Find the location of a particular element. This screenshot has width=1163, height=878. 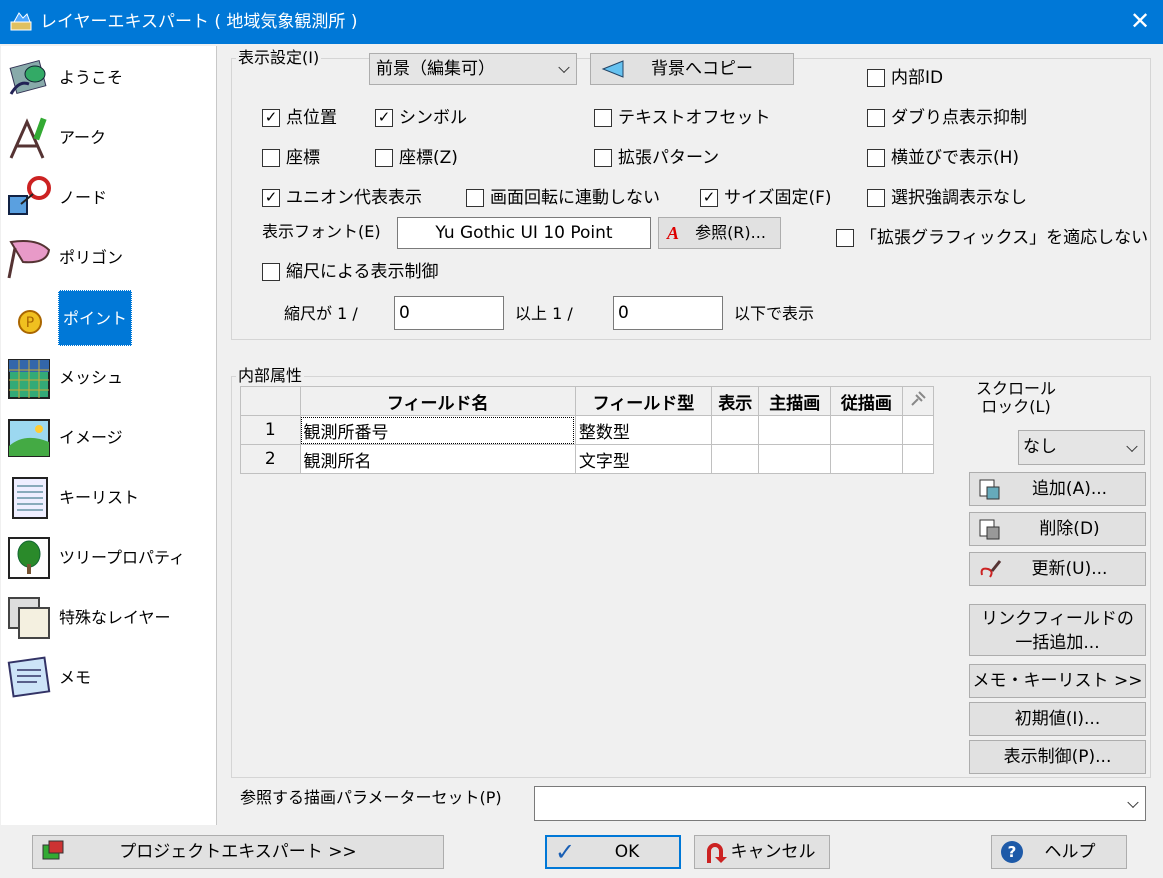

column-header-display: 表示 is located at coordinates (735, 401).